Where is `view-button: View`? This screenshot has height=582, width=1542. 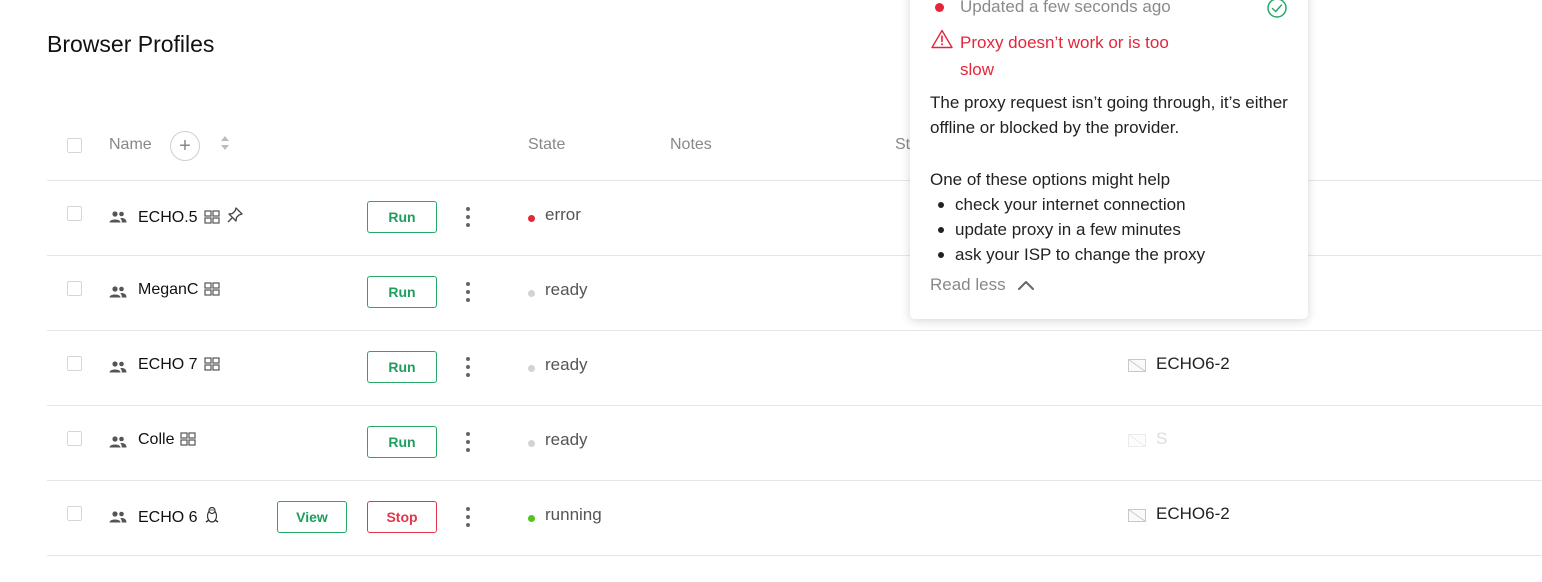 view-button: View is located at coordinates (312, 517).